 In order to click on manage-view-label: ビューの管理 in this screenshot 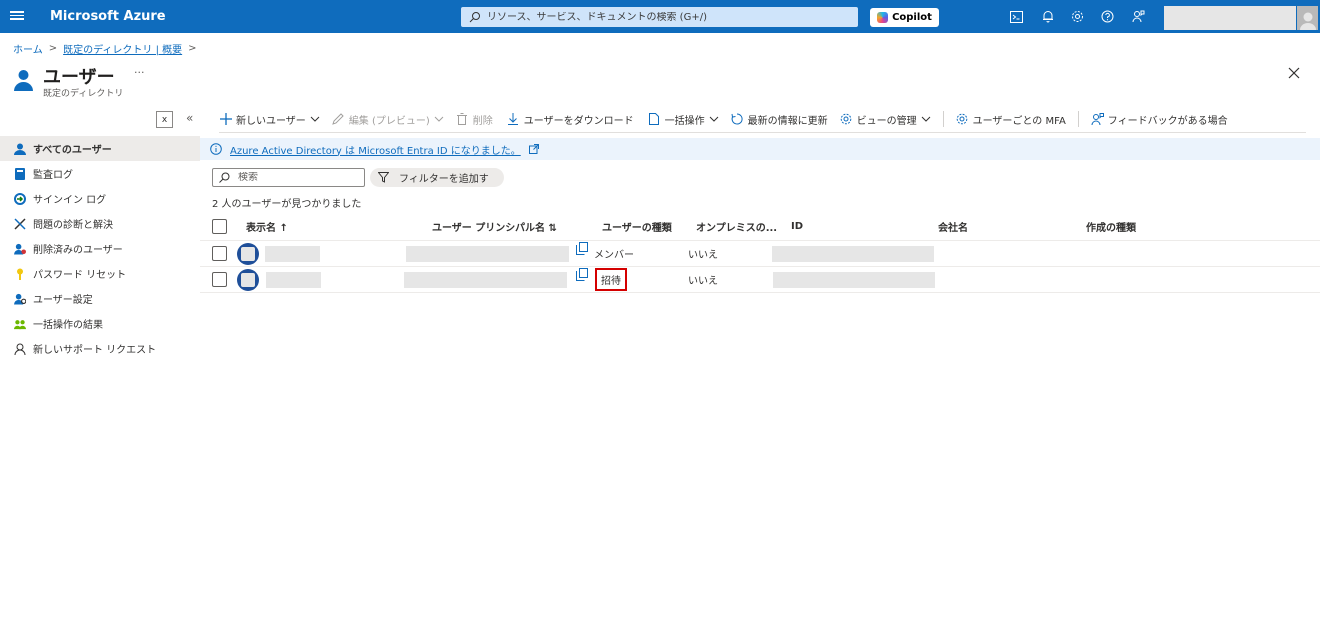, I will do `click(886, 121)`.